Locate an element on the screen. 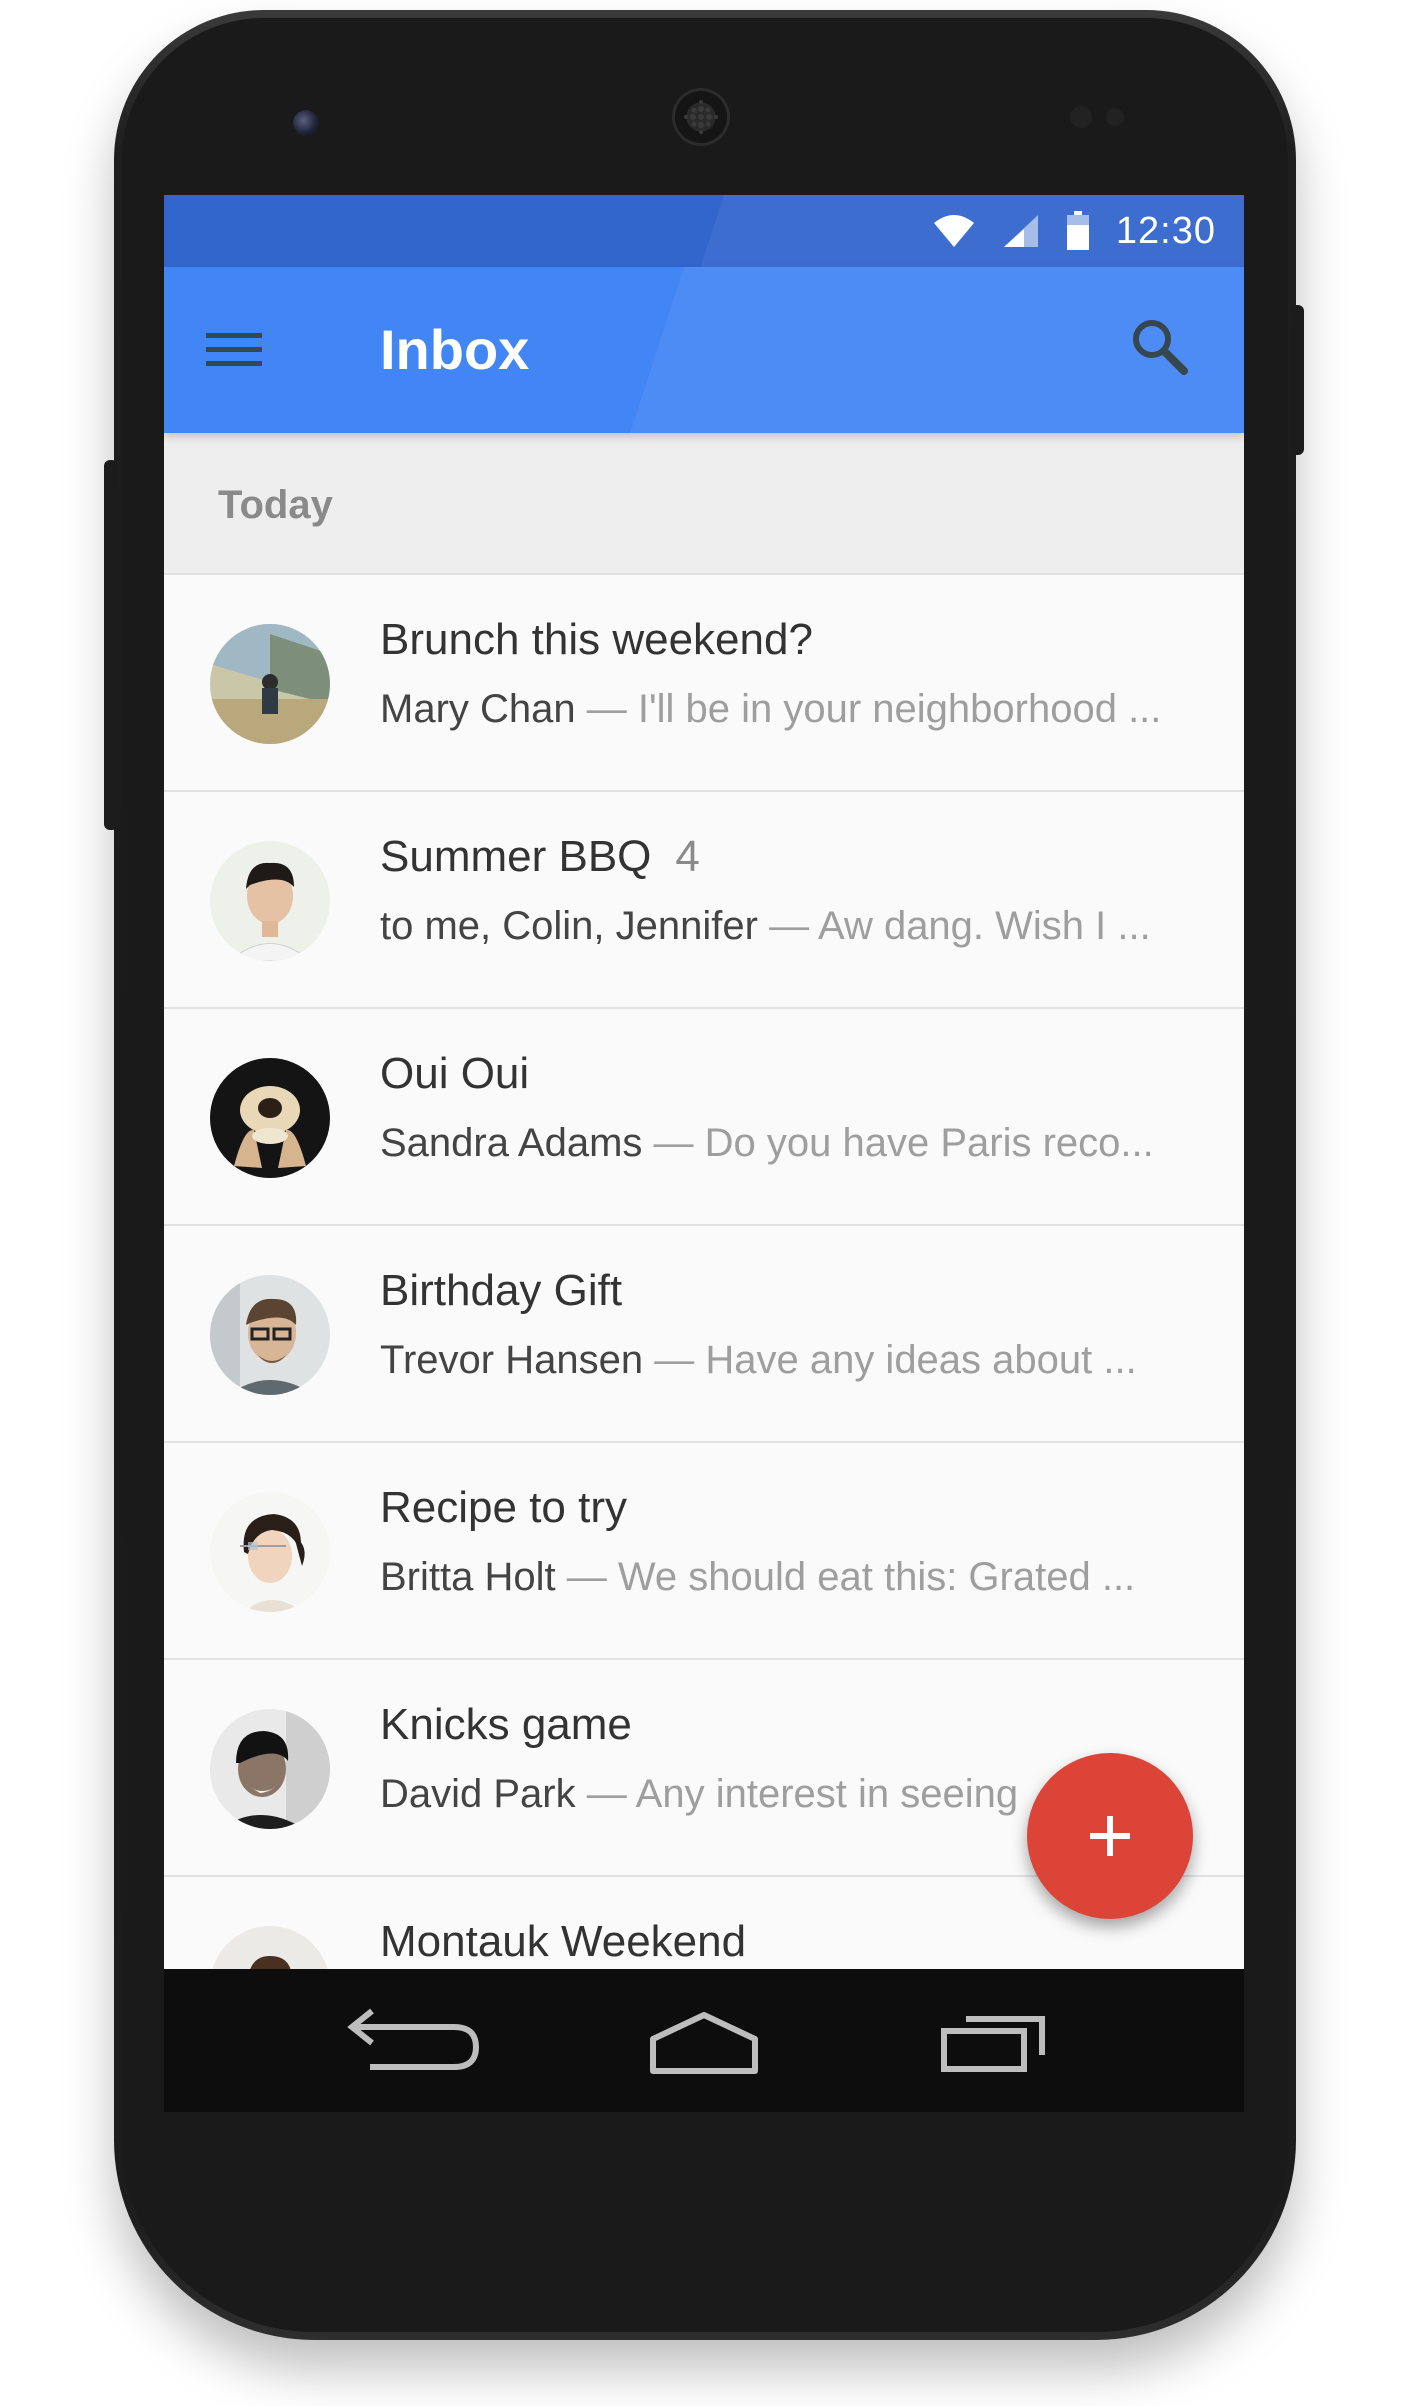  menu-button is located at coordinates (234, 350).